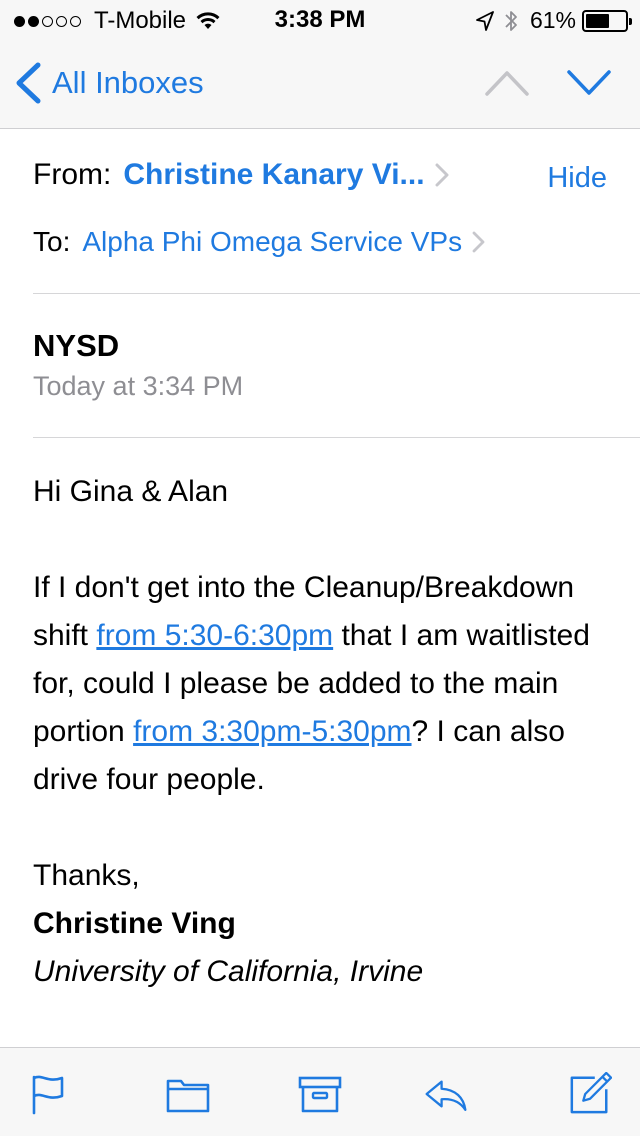 This screenshot has height=1136, width=640. I want to click on chevron-up-icon, so click(507, 83).